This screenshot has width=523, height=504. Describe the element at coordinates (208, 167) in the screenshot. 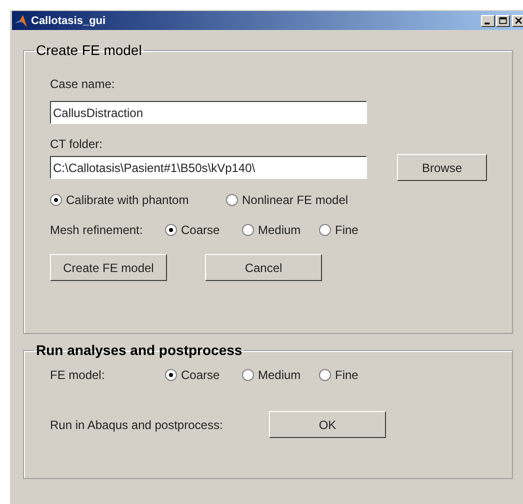

I see `ct-folder-field: C:\Callotasis\Pasient#1\B50s\kVp140\` at that location.